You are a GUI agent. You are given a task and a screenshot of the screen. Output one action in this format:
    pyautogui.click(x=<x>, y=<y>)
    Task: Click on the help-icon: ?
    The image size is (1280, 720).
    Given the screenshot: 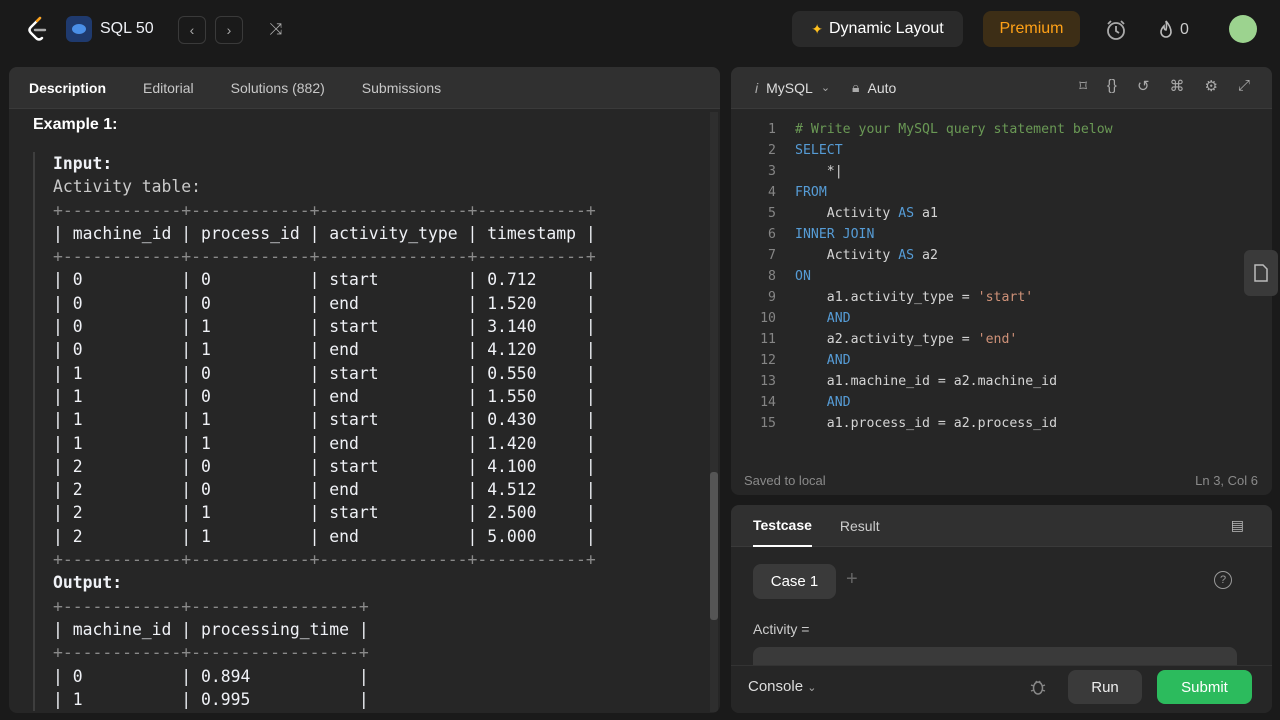 What is the action you would take?
    pyautogui.click(x=1223, y=580)
    